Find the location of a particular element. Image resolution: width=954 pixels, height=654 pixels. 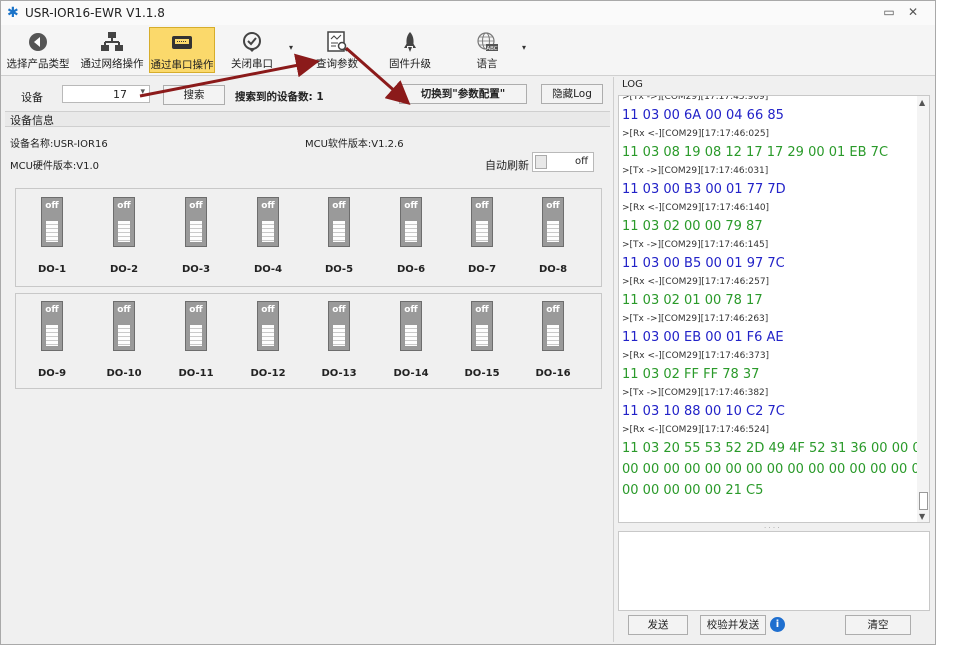

annotation-arrow-to-switch is located at coordinates (378, 75).